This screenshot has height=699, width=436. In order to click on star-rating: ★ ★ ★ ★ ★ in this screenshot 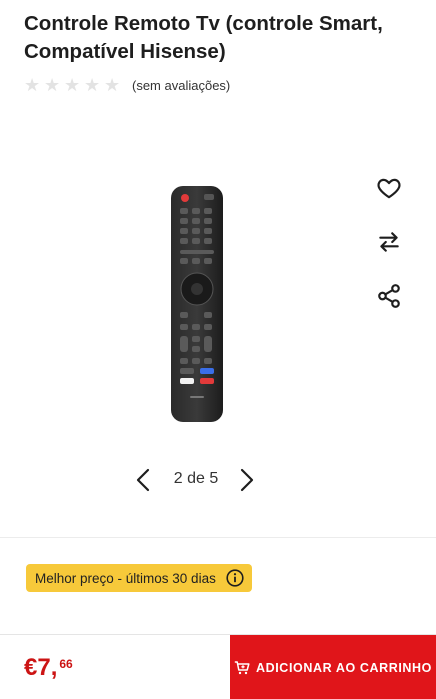, I will do `click(73, 85)`.